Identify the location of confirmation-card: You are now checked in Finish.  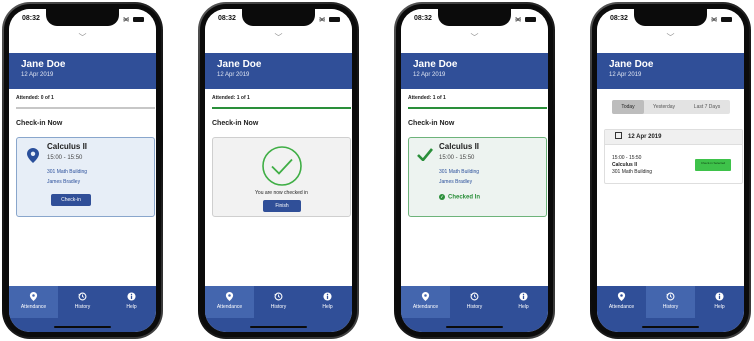
(281, 177).